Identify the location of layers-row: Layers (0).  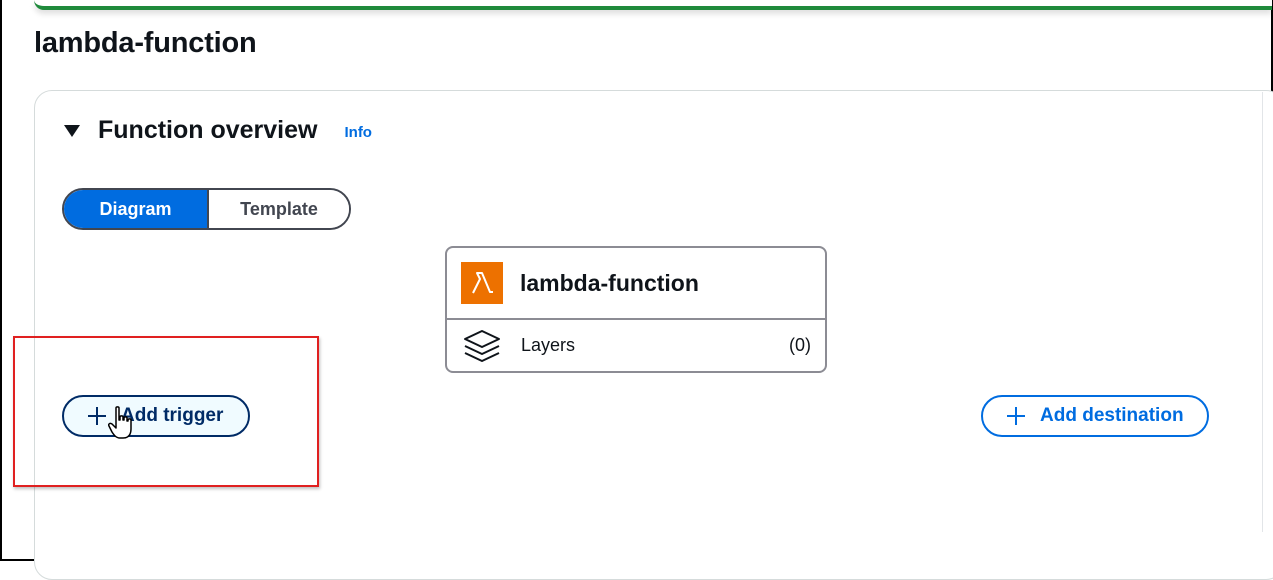
(636, 345).